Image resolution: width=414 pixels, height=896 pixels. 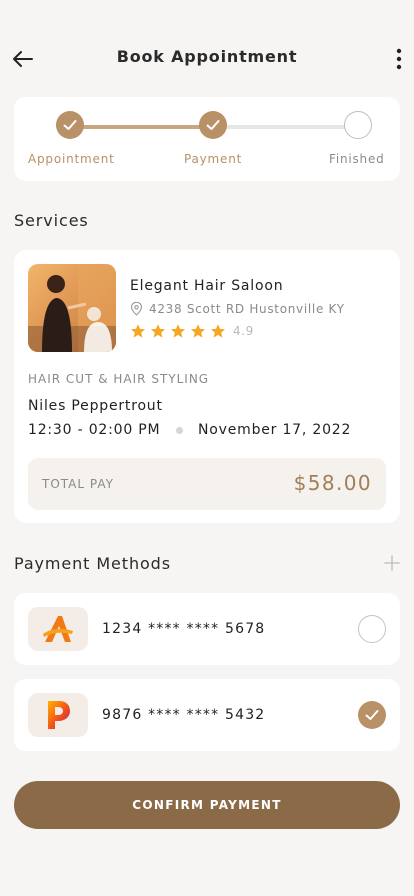 I want to click on salon-address: 4238 Scott RD Hustonville KY, so click(x=237, y=309).